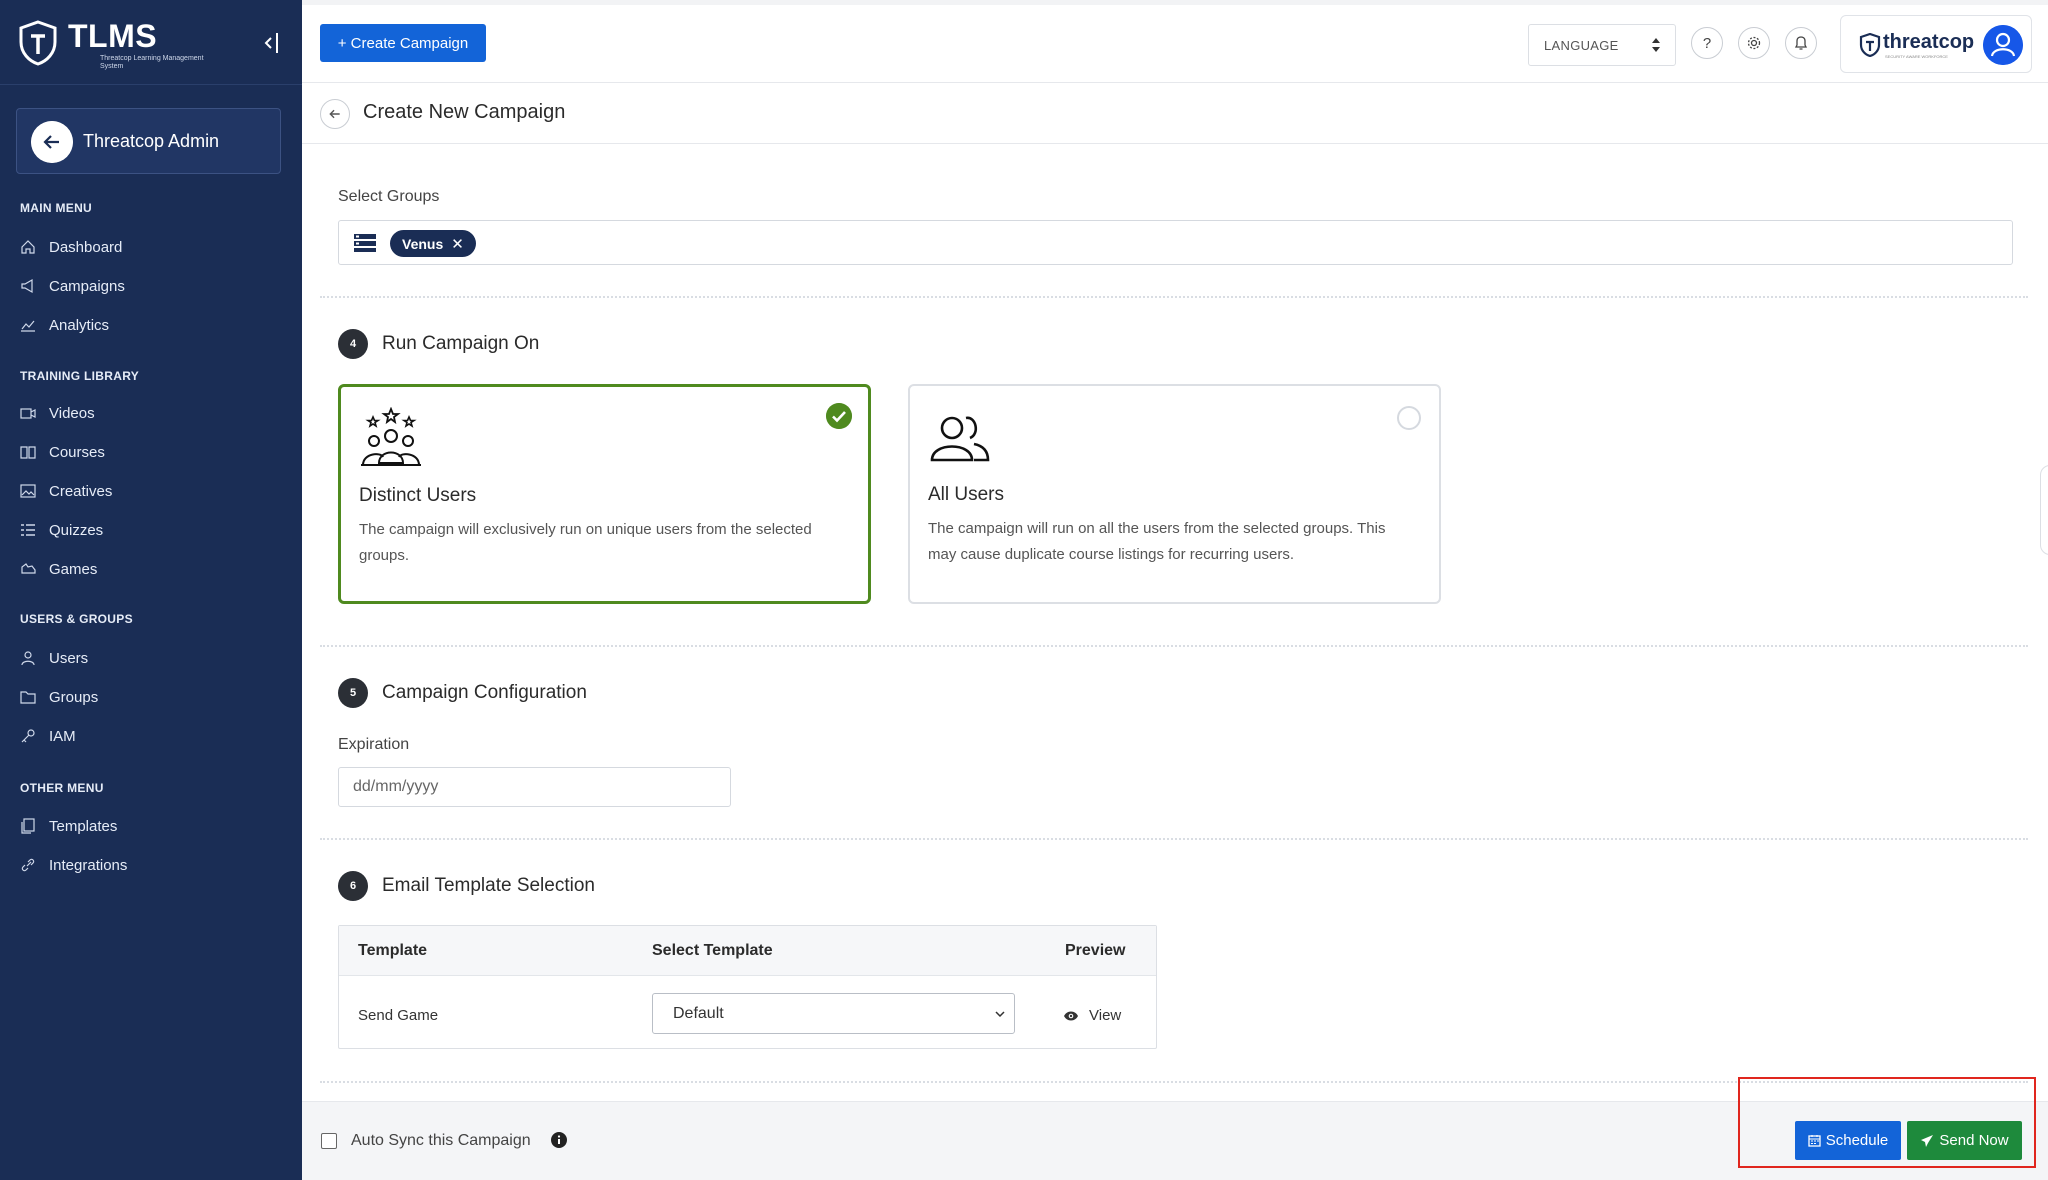  I want to click on preview-view-link: View, so click(1092, 1015).